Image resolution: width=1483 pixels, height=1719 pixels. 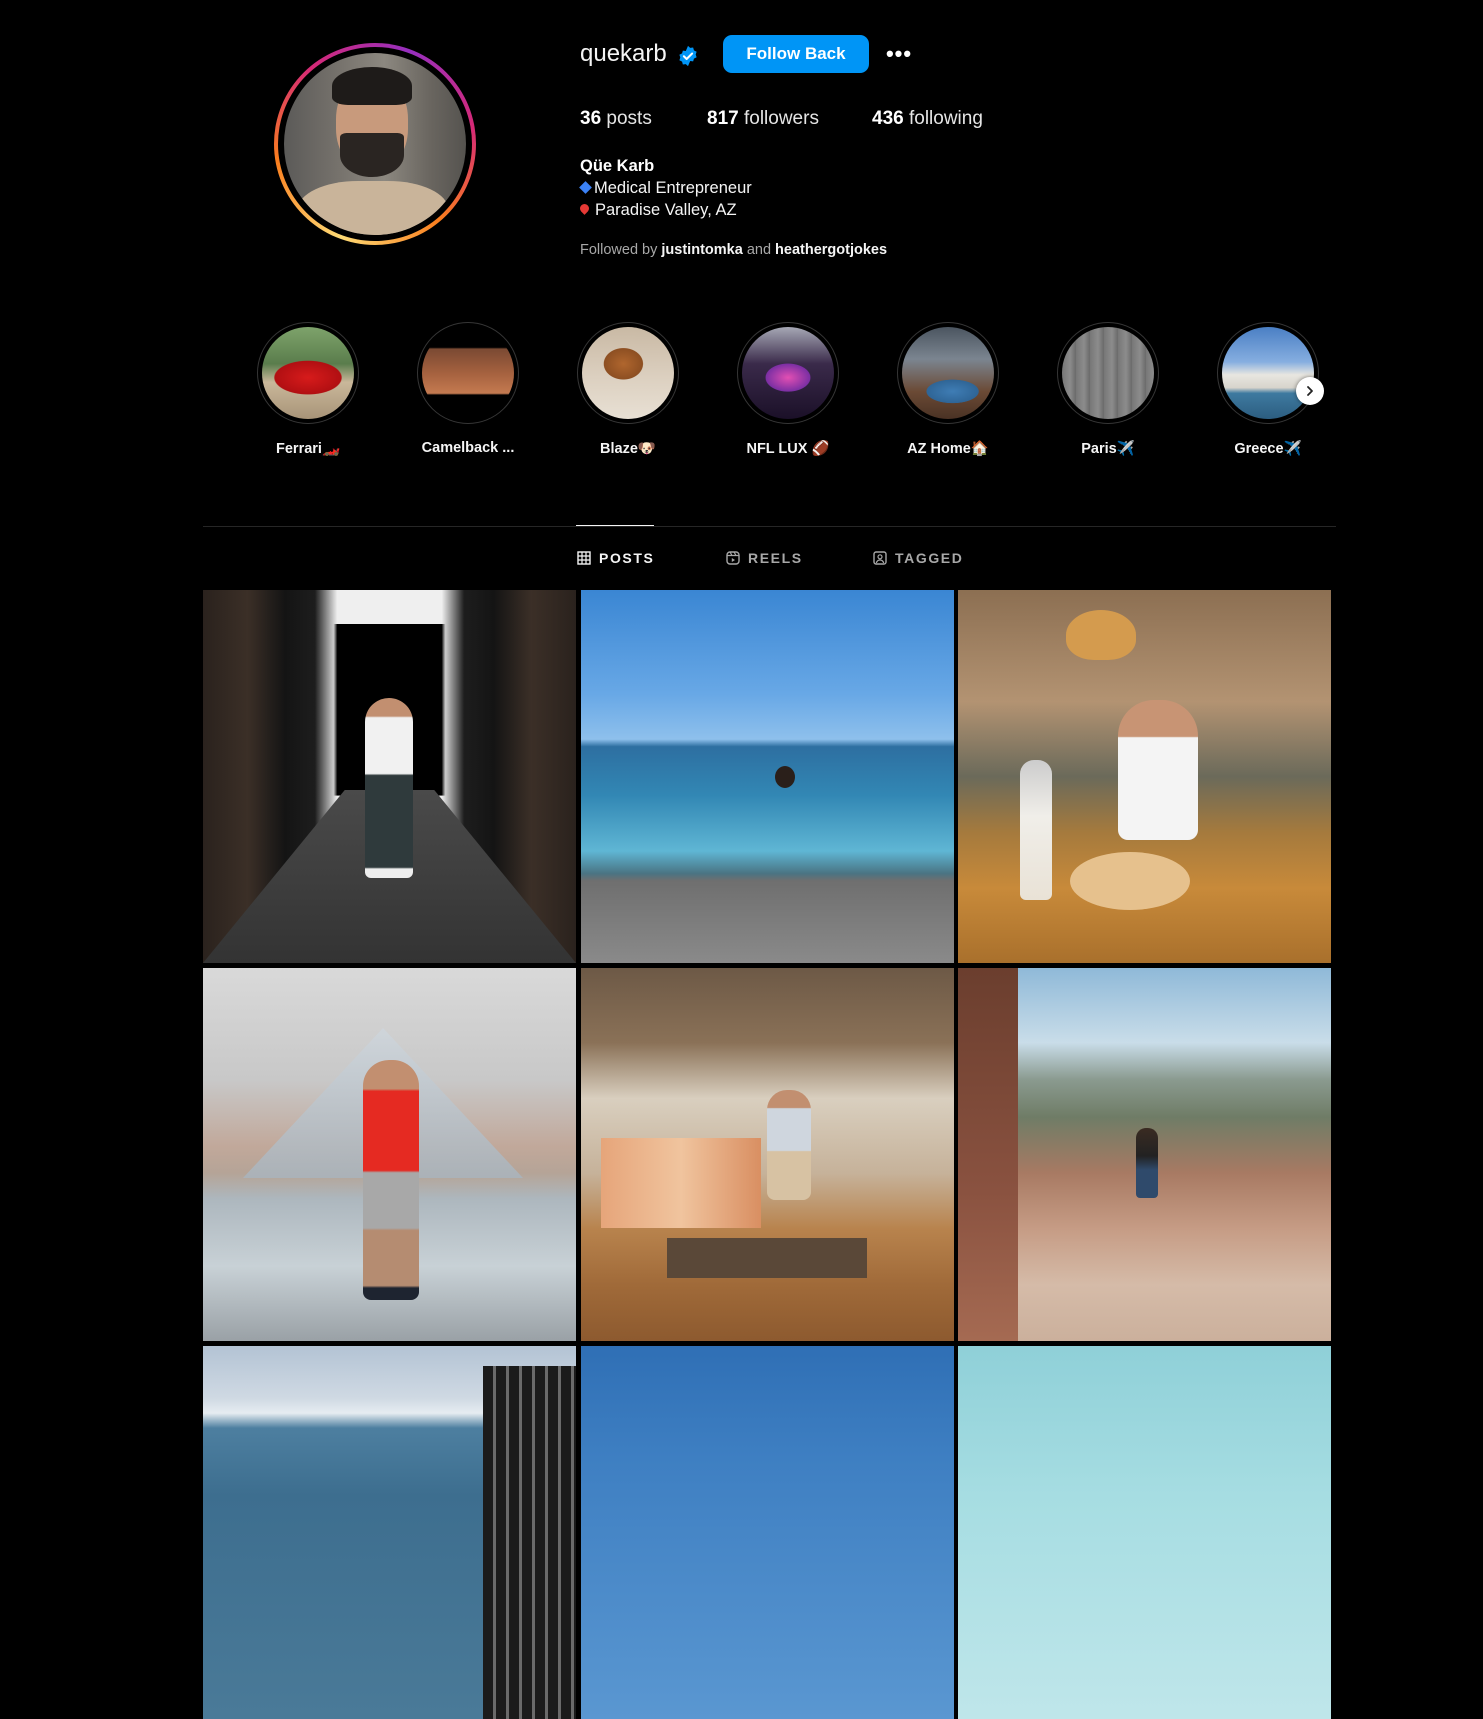 What do you see at coordinates (880, 558) in the screenshot?
I see `tagged-icon` at bounding box center [880, 558].